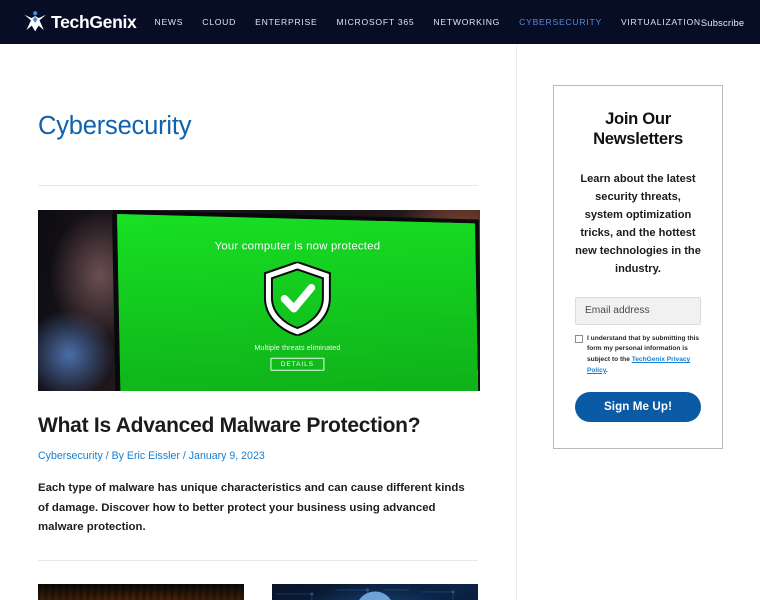 This screenshot has height=600, width=760. I want to click on nav-item-networking: NETWORKING, so click(466, 22).